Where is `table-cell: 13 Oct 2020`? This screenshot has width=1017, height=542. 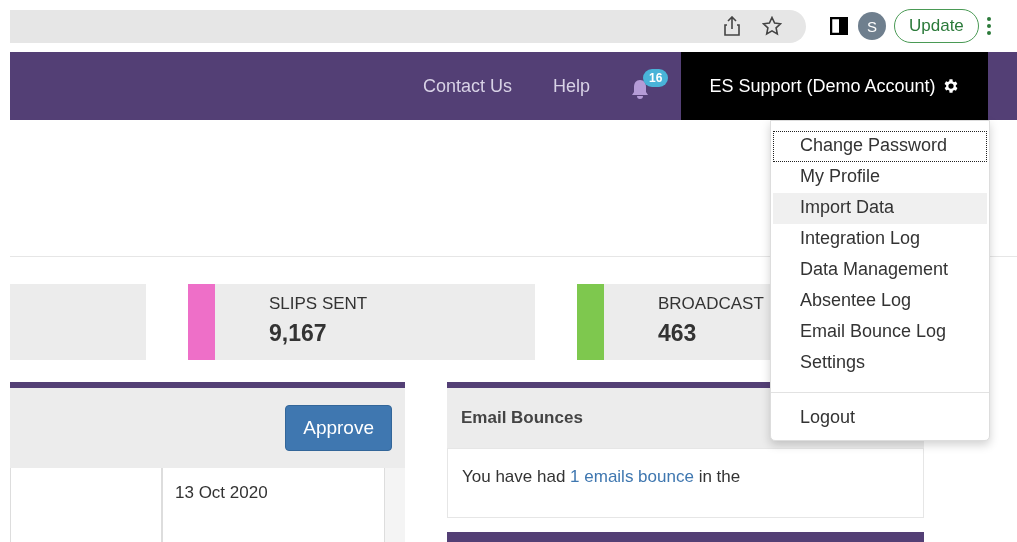
table-cell: 13 Oct 2020 is located at coordinates (273, 505).